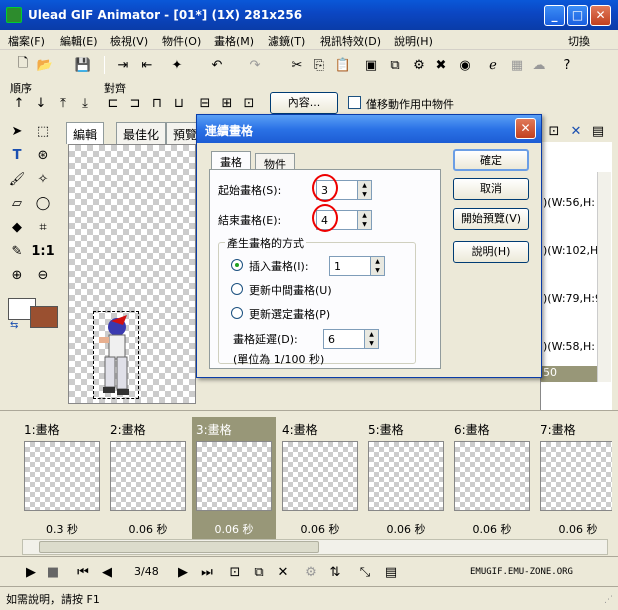 The height and width of the screenshot is (610, 618). I want to click on next-frame-icon: ▶, so click(183, 572).